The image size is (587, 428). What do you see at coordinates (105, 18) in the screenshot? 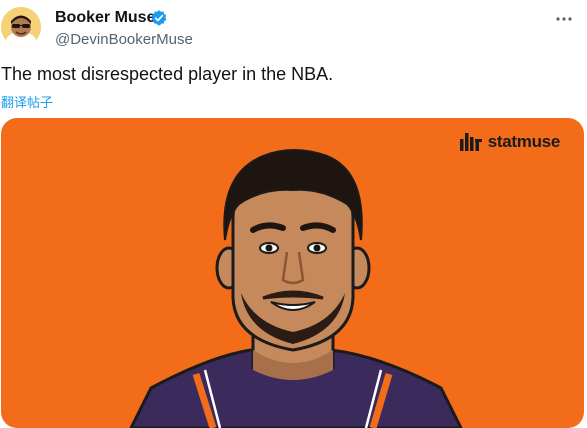
I see `author-name: Booker Muse` at bounding box center [105, 18].